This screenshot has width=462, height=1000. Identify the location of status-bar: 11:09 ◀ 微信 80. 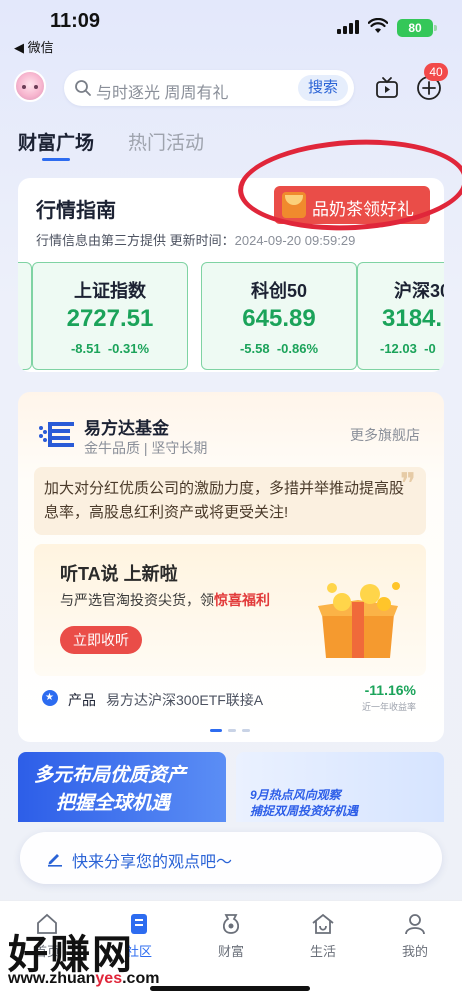
(231, 29).